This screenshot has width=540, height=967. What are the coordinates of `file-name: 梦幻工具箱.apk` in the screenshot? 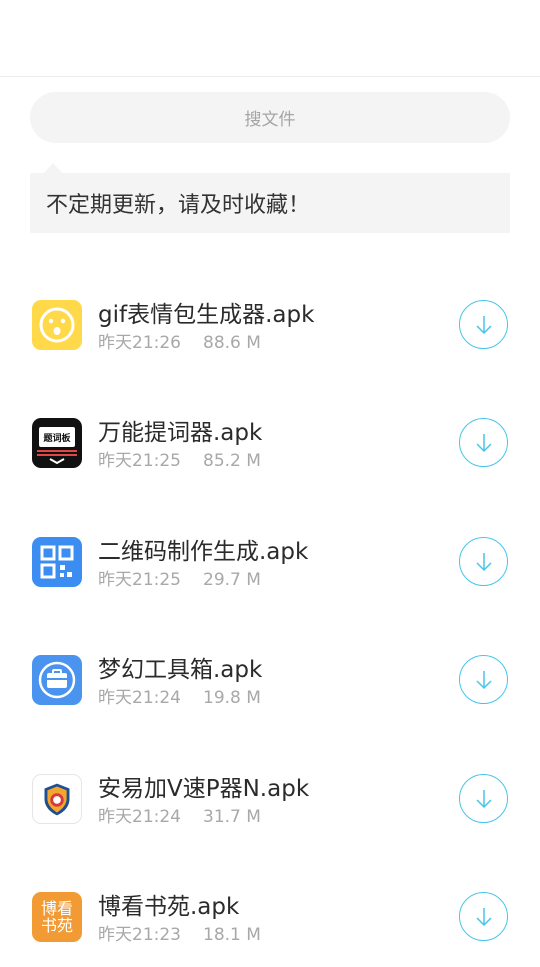 It's located at (180, 670).